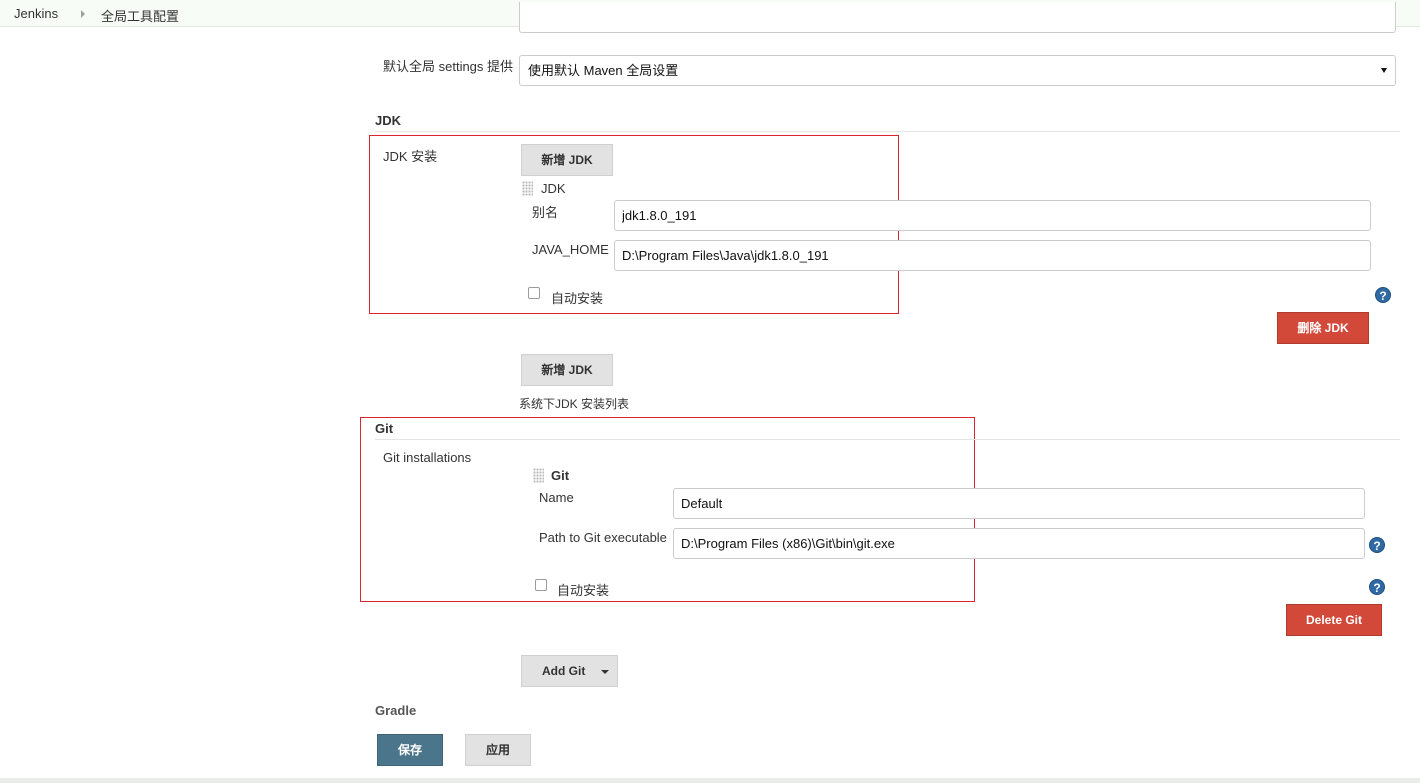 The height and width of the screenshot is (783, 1420). What do you see at coordinates (534, 293) in the screenshot?
I see `jdk-auto-install-checkbox` at bounding box center [534, 293].